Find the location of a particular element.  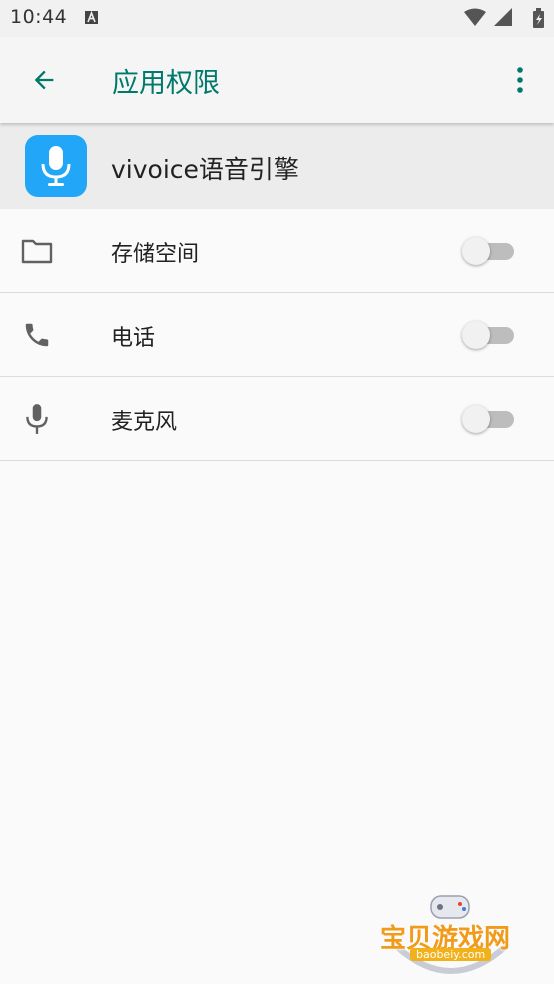

back-button is located at coordinates (44, 80).